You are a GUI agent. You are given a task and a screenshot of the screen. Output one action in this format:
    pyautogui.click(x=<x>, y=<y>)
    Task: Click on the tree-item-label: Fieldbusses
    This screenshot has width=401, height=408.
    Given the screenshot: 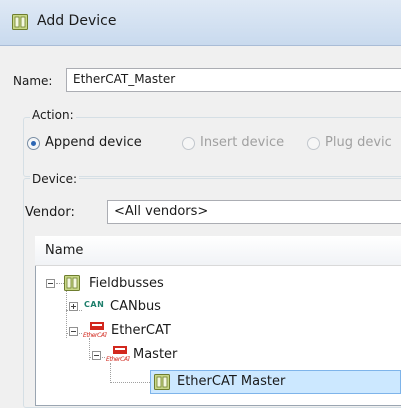 What is the action you would take?
    pyautogui.click(x=126, y=283)
    